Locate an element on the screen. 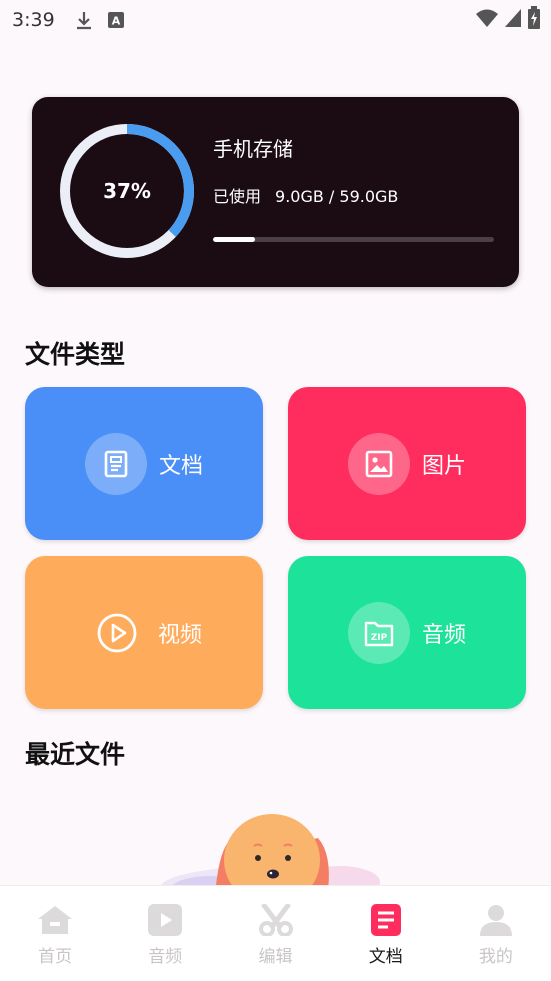 The image size is (551, 981). nav-item-audio: 音频 is located at coordinates (165, 933).